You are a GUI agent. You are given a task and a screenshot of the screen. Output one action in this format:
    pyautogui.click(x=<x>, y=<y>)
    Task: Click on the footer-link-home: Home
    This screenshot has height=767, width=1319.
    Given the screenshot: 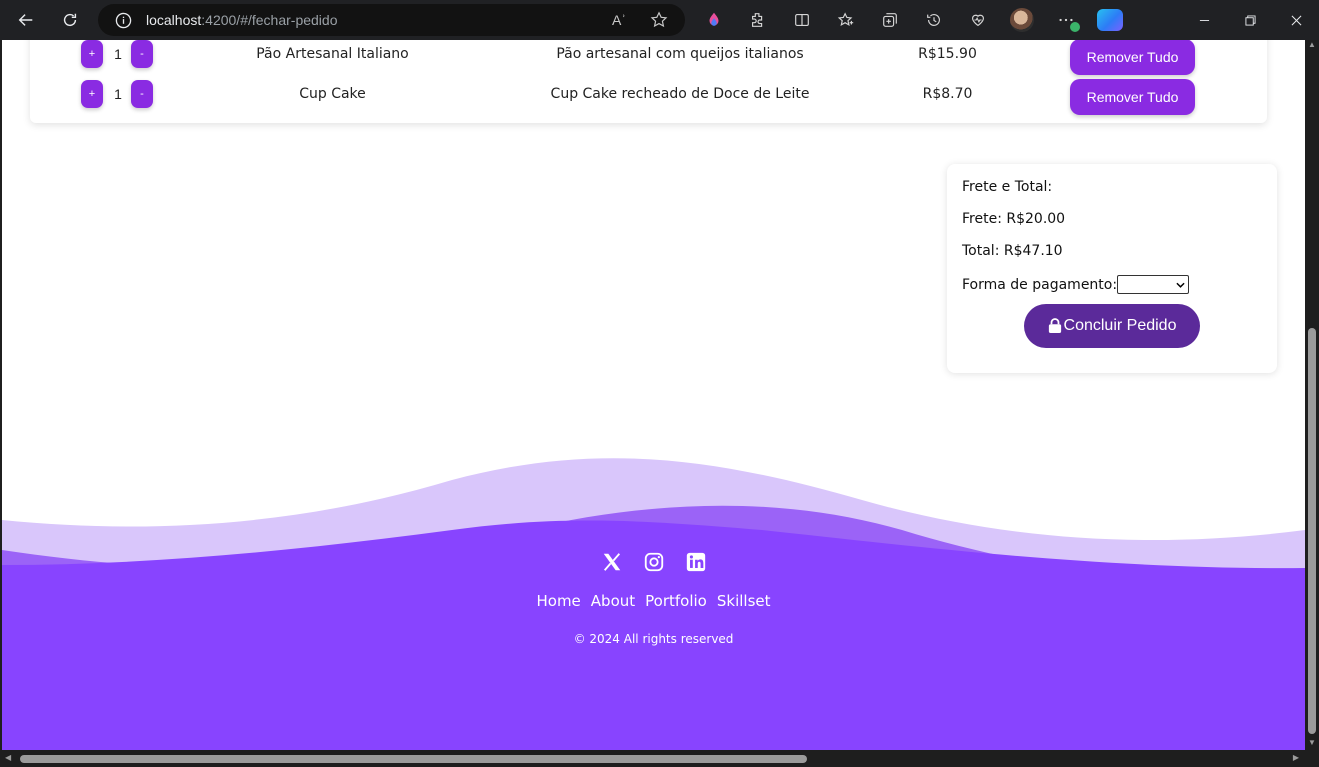 What is the action you would take?
    pyautogui.click(x=558, y=601)
    